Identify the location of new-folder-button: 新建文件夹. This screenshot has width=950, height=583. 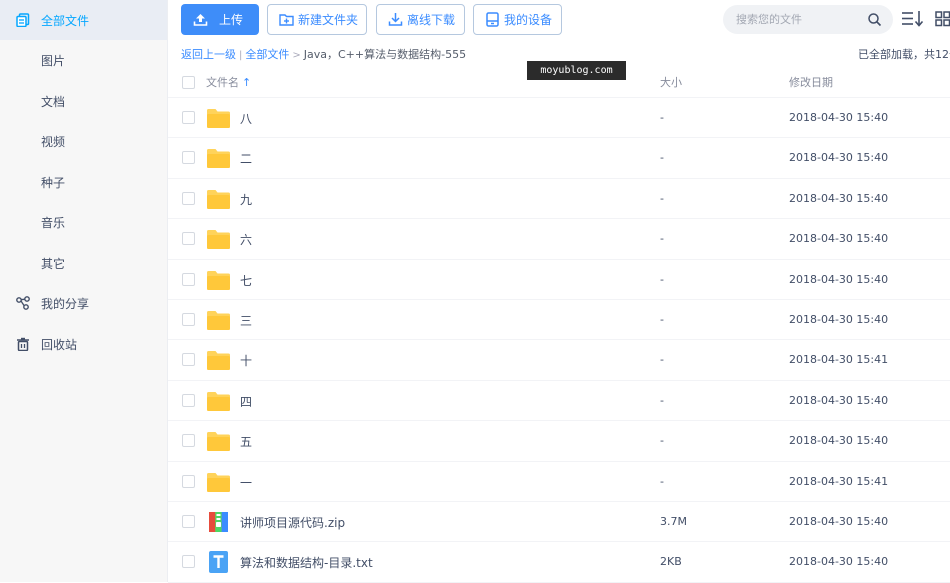
(317, 19).